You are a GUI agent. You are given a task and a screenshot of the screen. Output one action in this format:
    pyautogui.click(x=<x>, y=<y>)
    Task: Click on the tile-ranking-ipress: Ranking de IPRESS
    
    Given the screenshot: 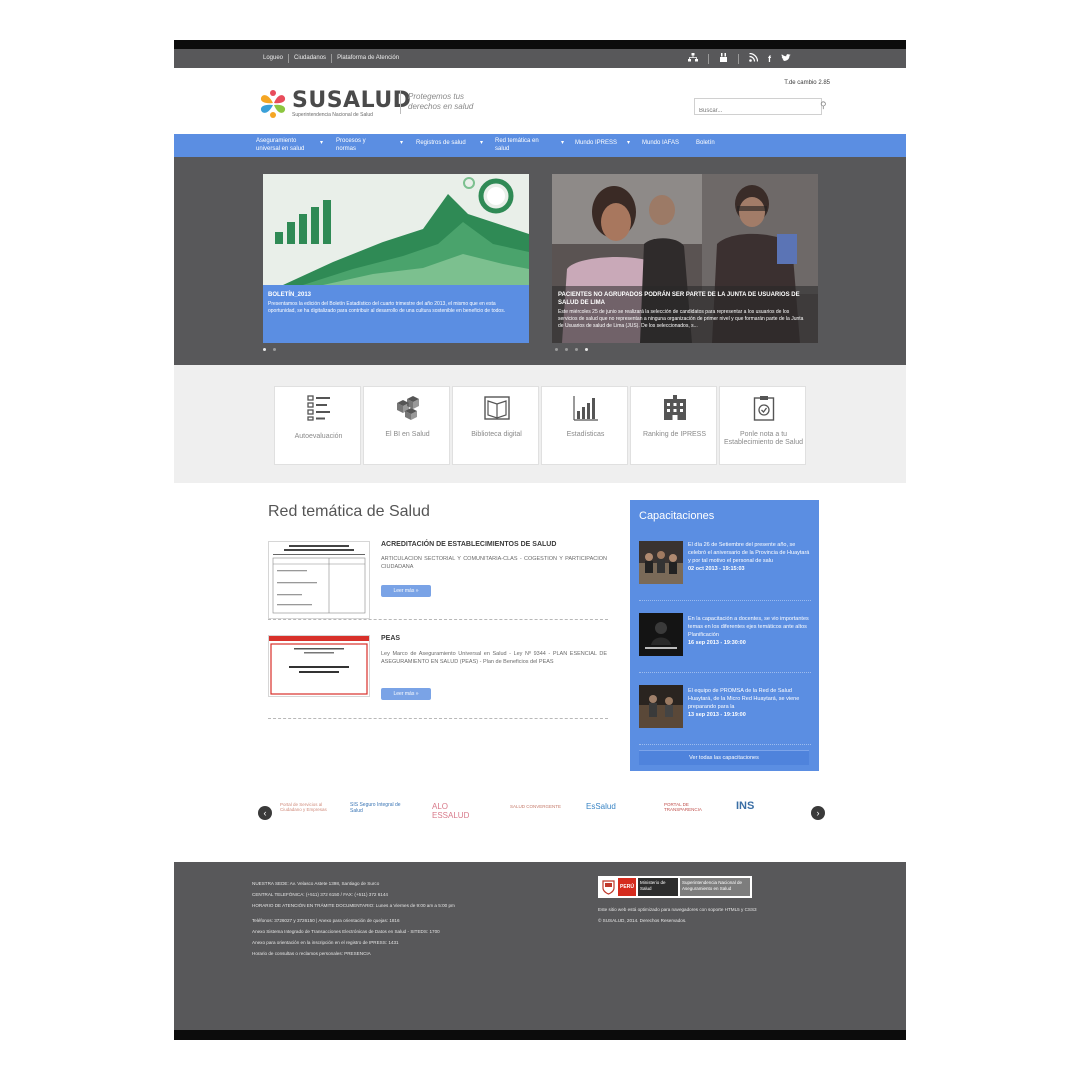 What is the action you would take?
    pyautogui.click(x=673, y=425)
    